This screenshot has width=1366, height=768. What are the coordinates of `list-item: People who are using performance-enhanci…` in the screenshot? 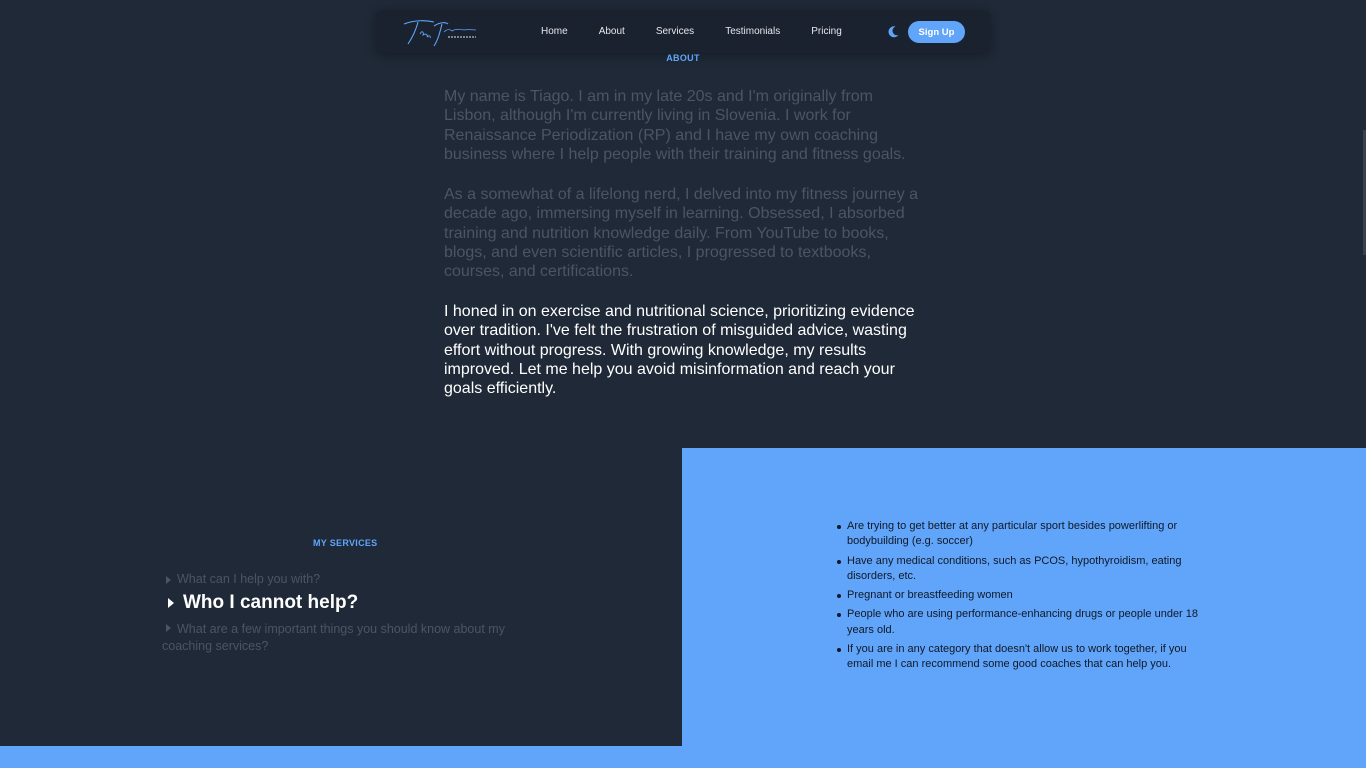 It's located at (1020, 622).